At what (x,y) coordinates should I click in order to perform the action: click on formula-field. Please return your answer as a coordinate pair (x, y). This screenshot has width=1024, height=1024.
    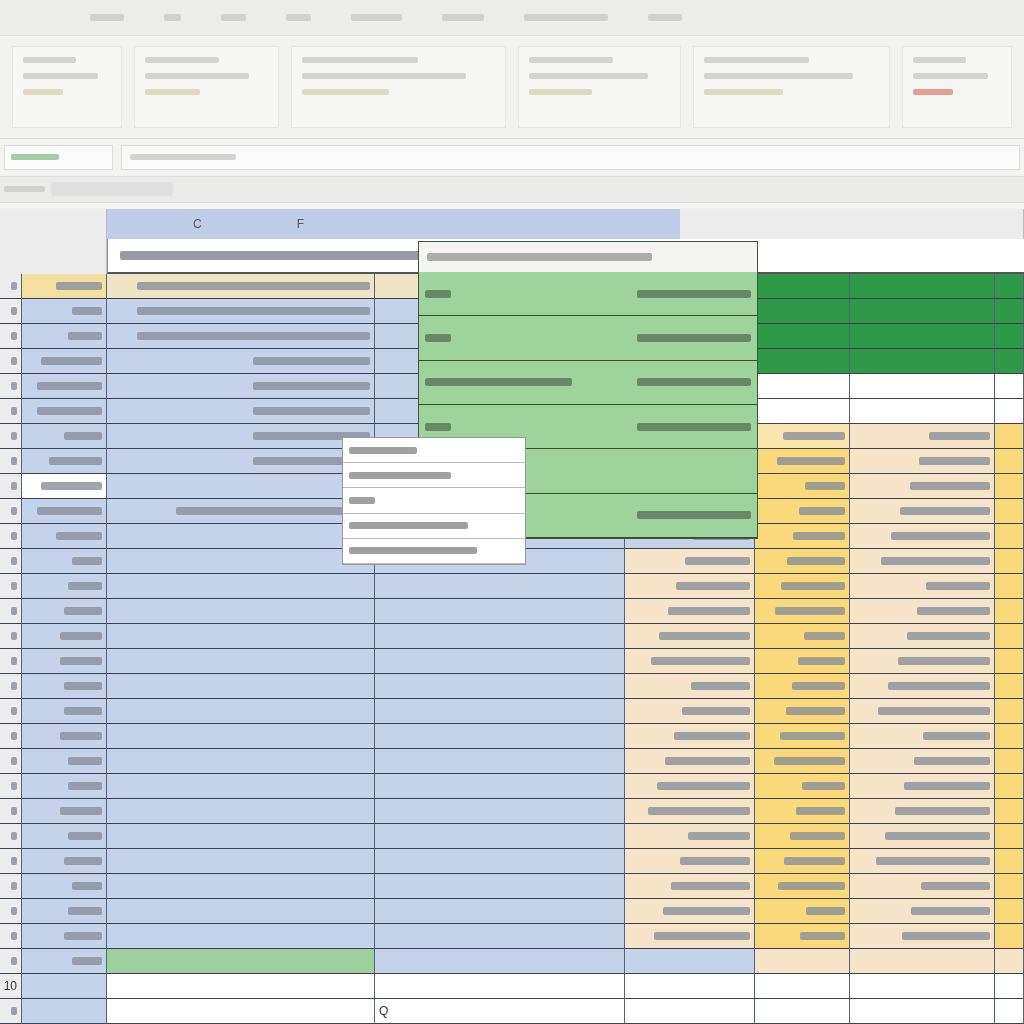
    Looking at the image, I should click on (570, 157).